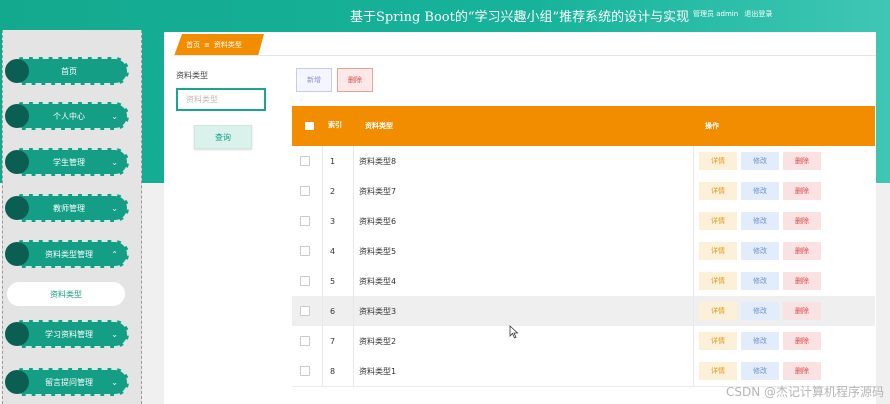 The image size is (890, 404). What do you see at coordinates (583, 221) in the screenshot?
I see `table-row: 3 资料类型6 详情 修改 删除` at bounding box center [583, 221].